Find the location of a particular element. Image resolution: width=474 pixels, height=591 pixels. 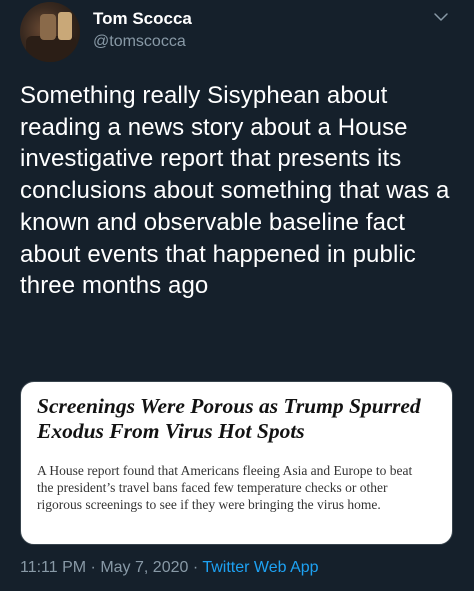

tweet-meta: 11:11 PM · May 7, 2020 · Twitter Web App is located at coordinates (169, 568).